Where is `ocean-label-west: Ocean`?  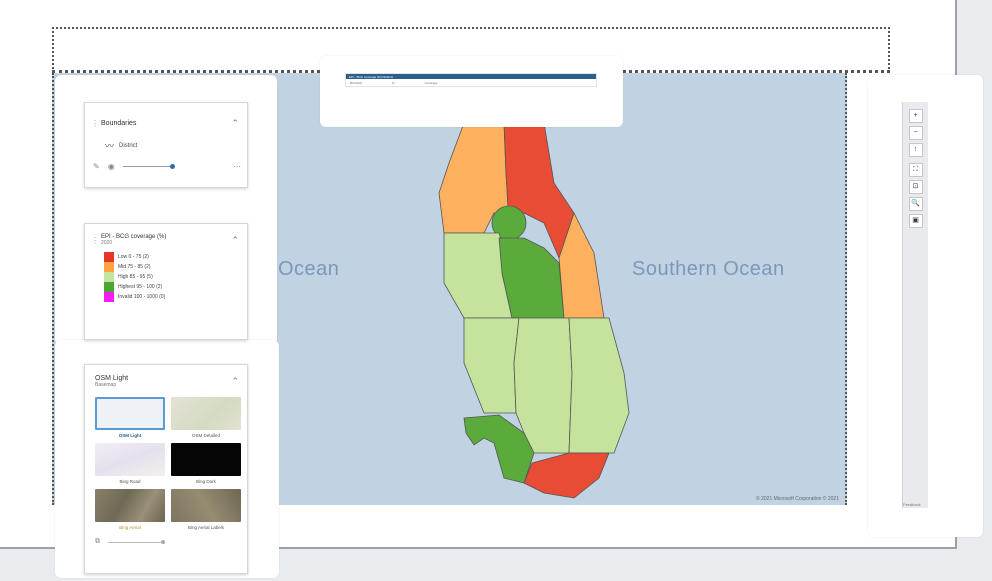 ocean-label-west: Ocean is located at coordinates (309, 269).